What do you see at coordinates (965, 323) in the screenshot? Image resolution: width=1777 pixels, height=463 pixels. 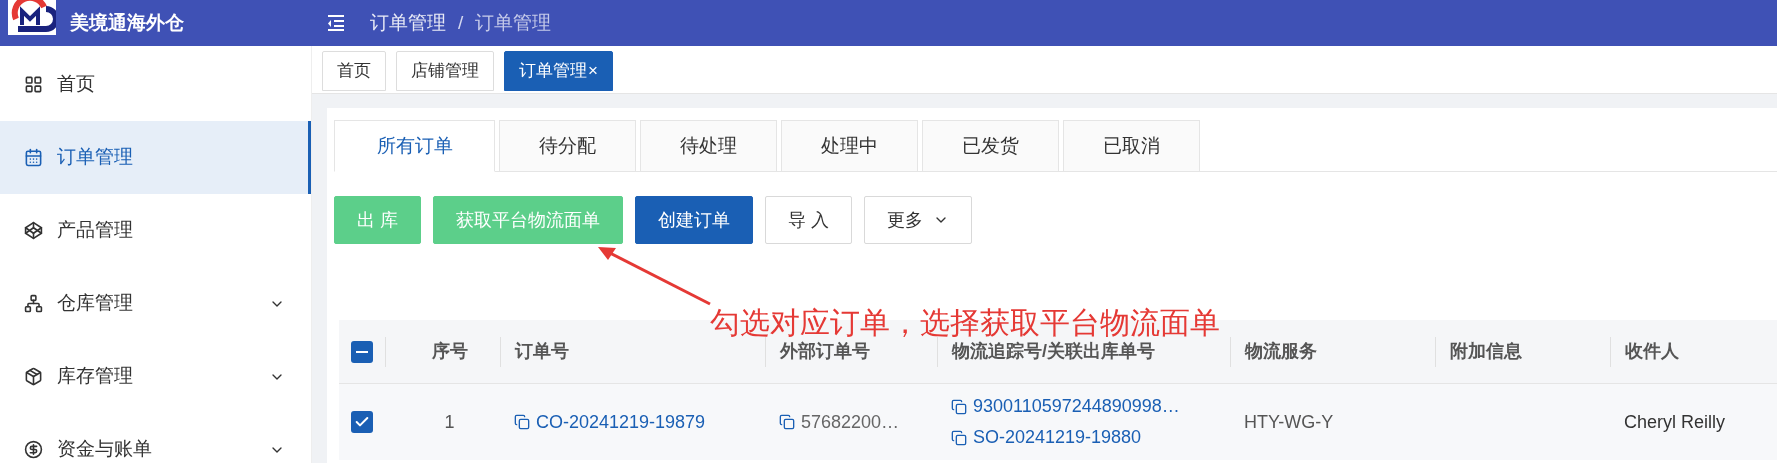 I see `annotation-text: 勾选对应订单，选择获取平台物流面单` at bounding box center [965, 323].